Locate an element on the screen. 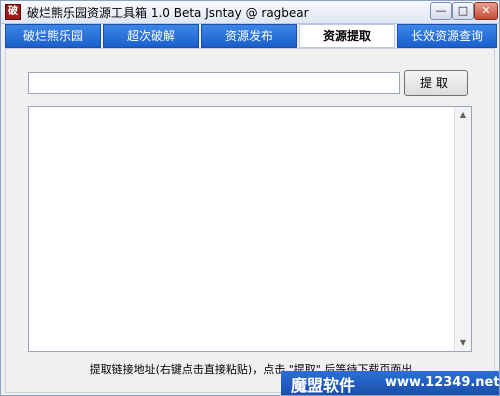 The width and height of the screenshot is (500, 396). tab-resource-publish: 资源发布 is located at coordinates (249, 36).